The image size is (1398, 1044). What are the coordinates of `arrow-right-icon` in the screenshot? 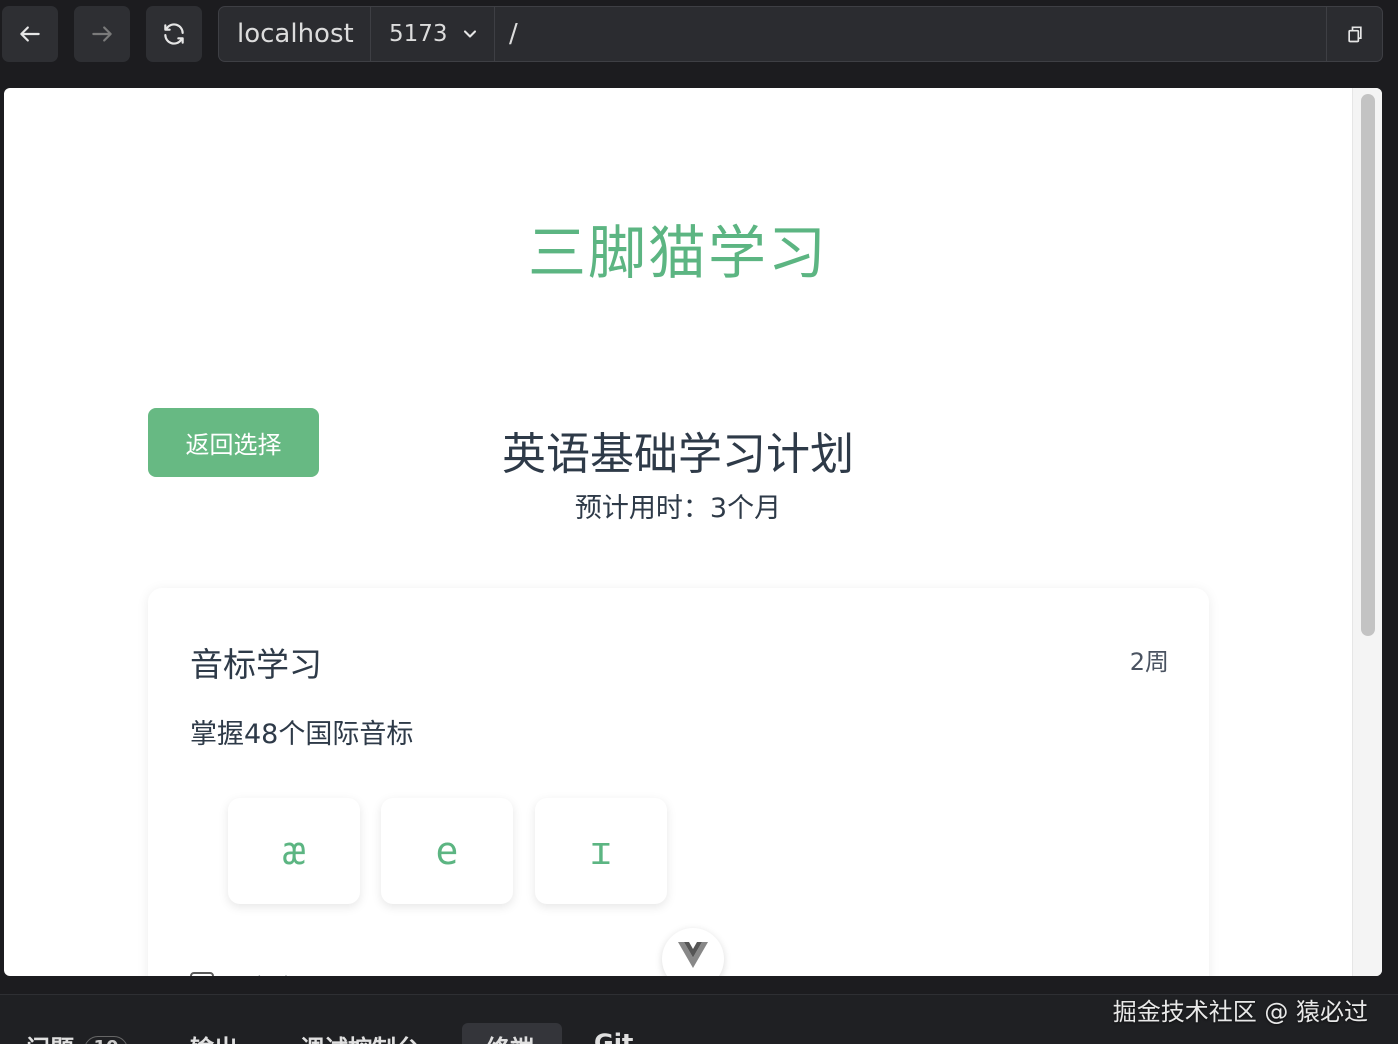 It's located at (102, 34).